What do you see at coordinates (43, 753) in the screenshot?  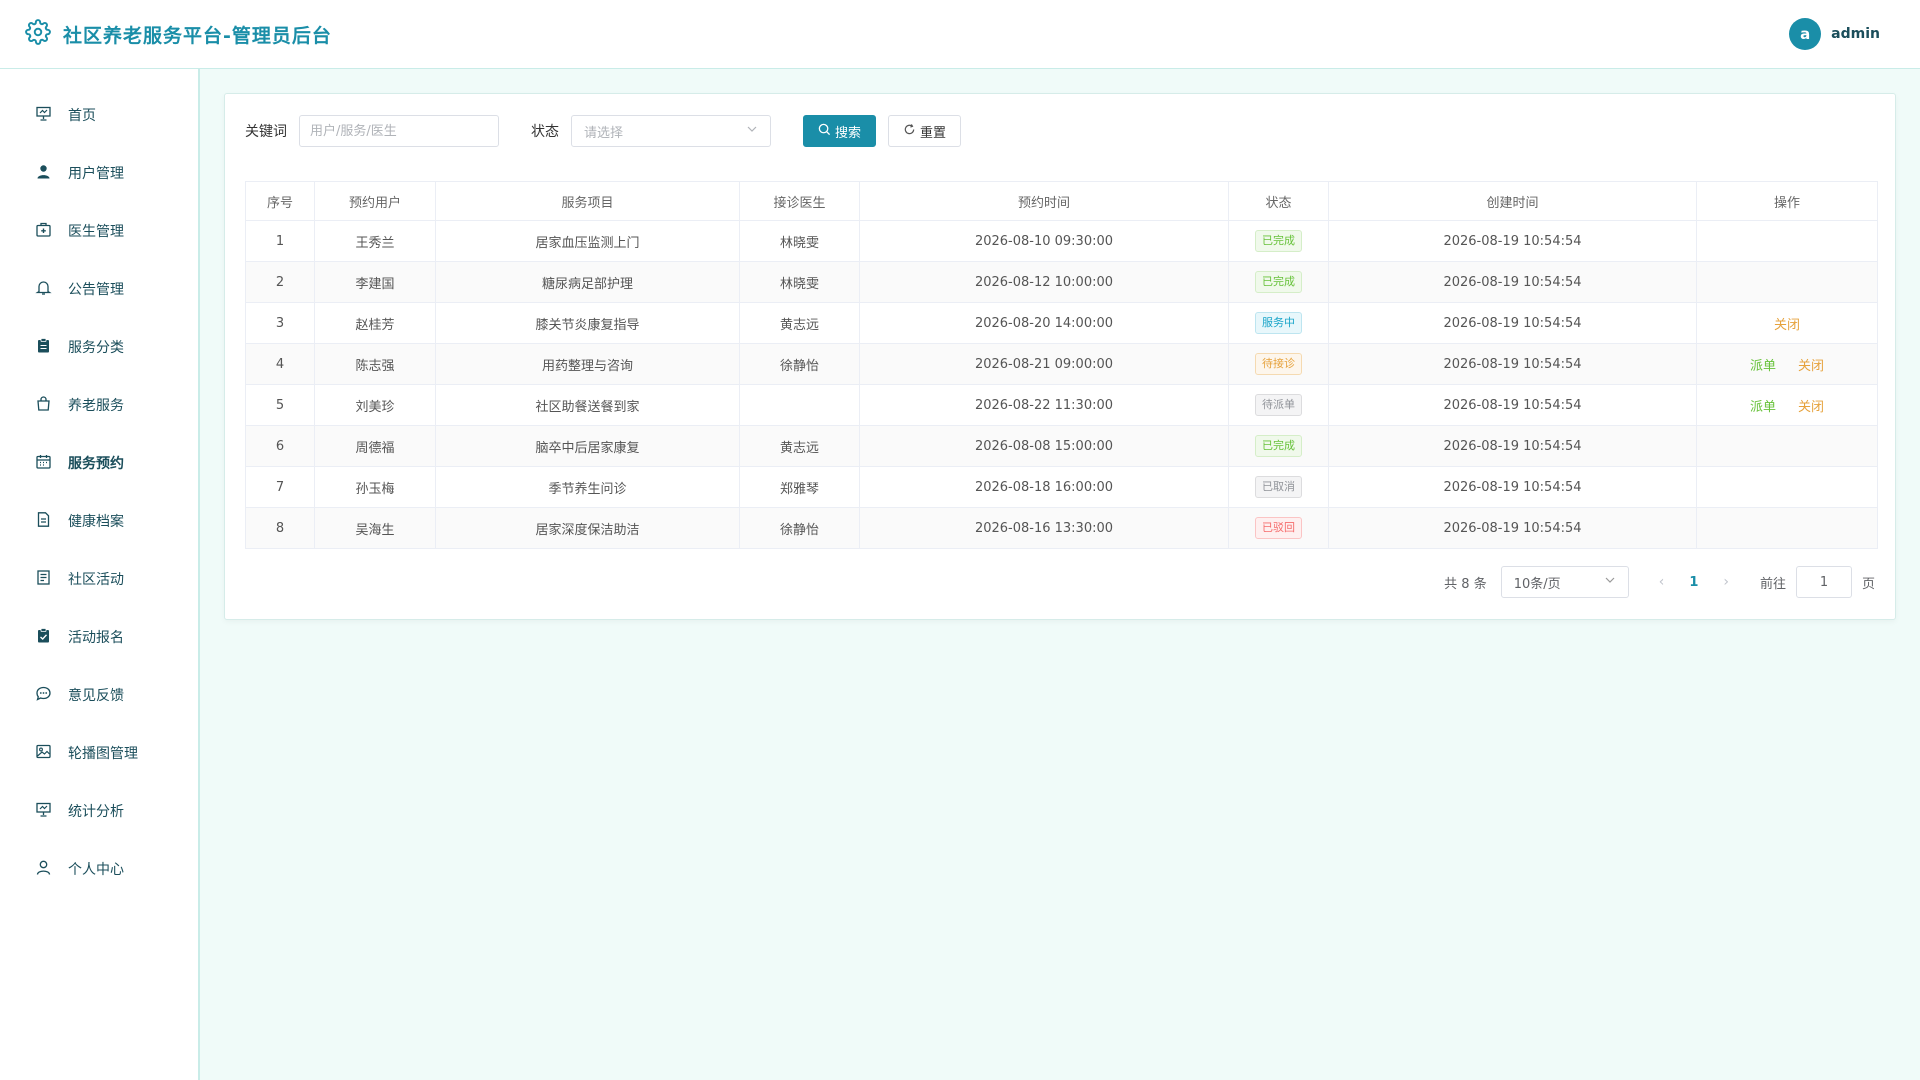 I see `picture-icon` at bounding box center [43, 753].